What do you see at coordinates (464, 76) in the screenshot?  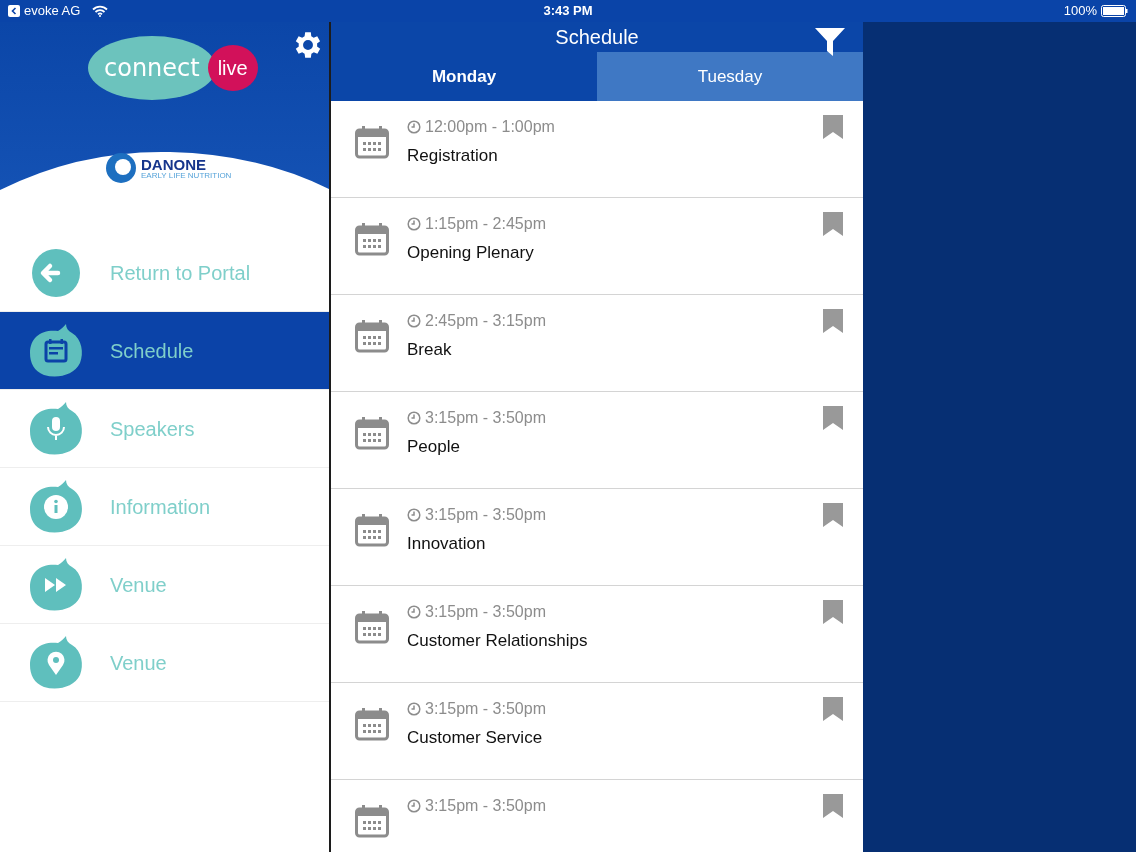 I see `day-tab: Monday` at bounding box center [464, 76].